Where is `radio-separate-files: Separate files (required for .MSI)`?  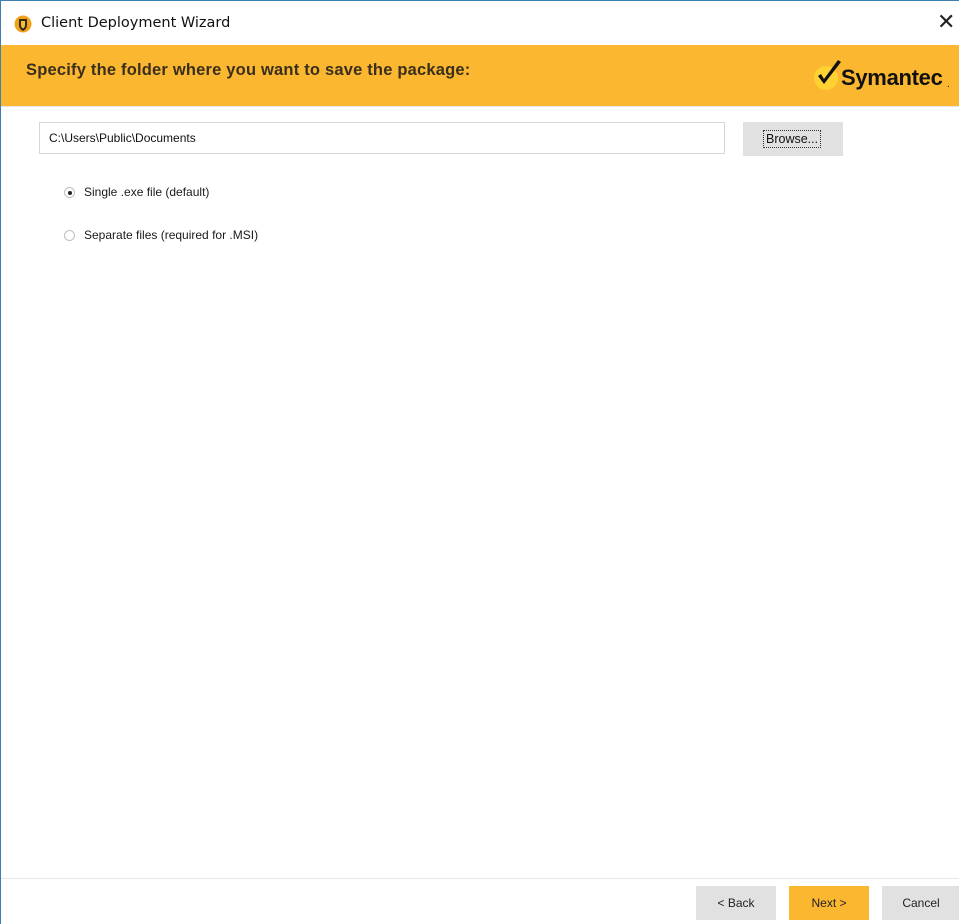 radio-separate-files: Separate files (required for .MSI) is located at coordinates (161, 235).